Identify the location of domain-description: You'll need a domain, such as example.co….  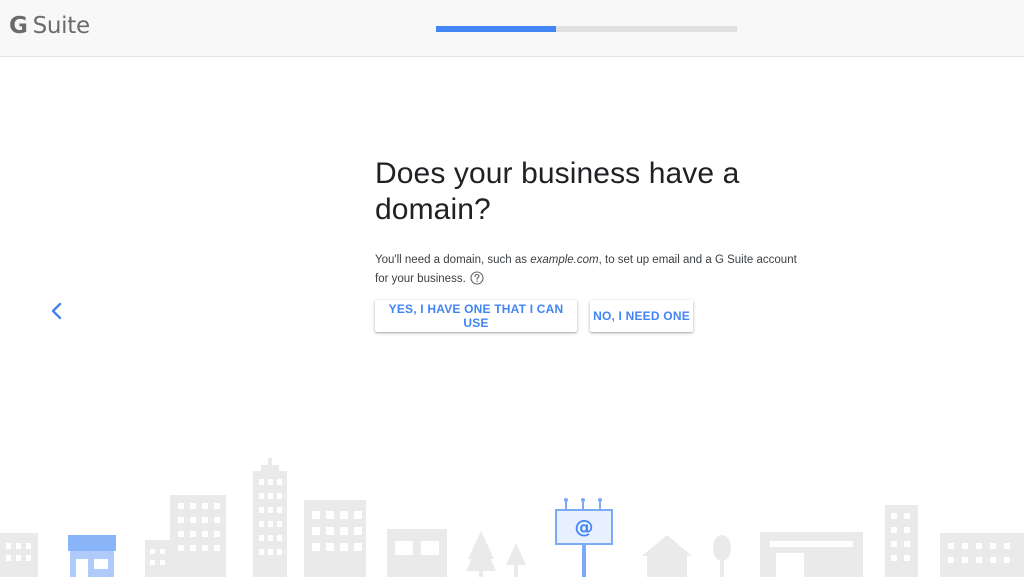
(590, 270).